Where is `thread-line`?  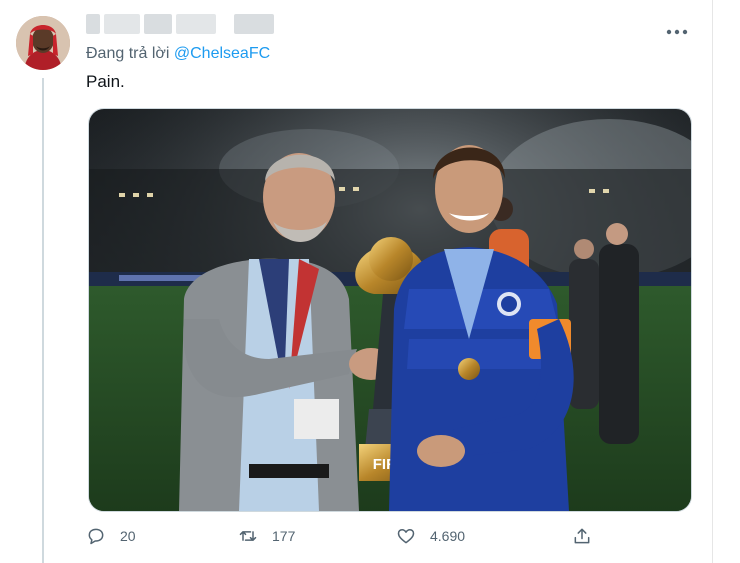
thread-line is located at coordinates (43, 320).